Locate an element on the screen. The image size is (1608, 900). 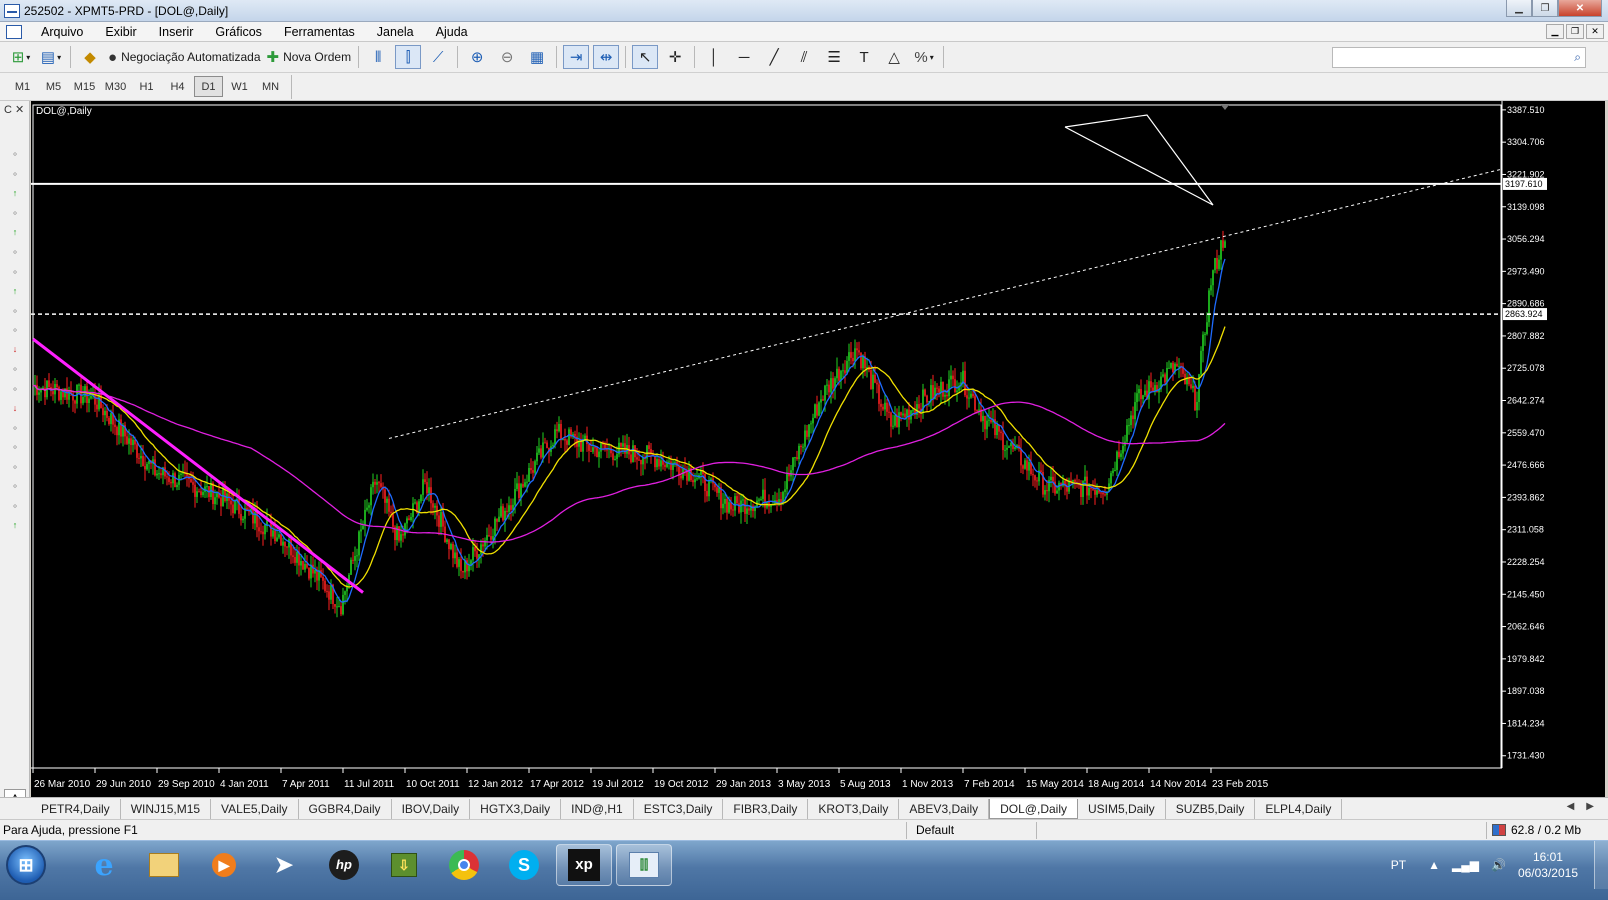
line-chart-button: ⟋ is located at coordinates (438, 57).